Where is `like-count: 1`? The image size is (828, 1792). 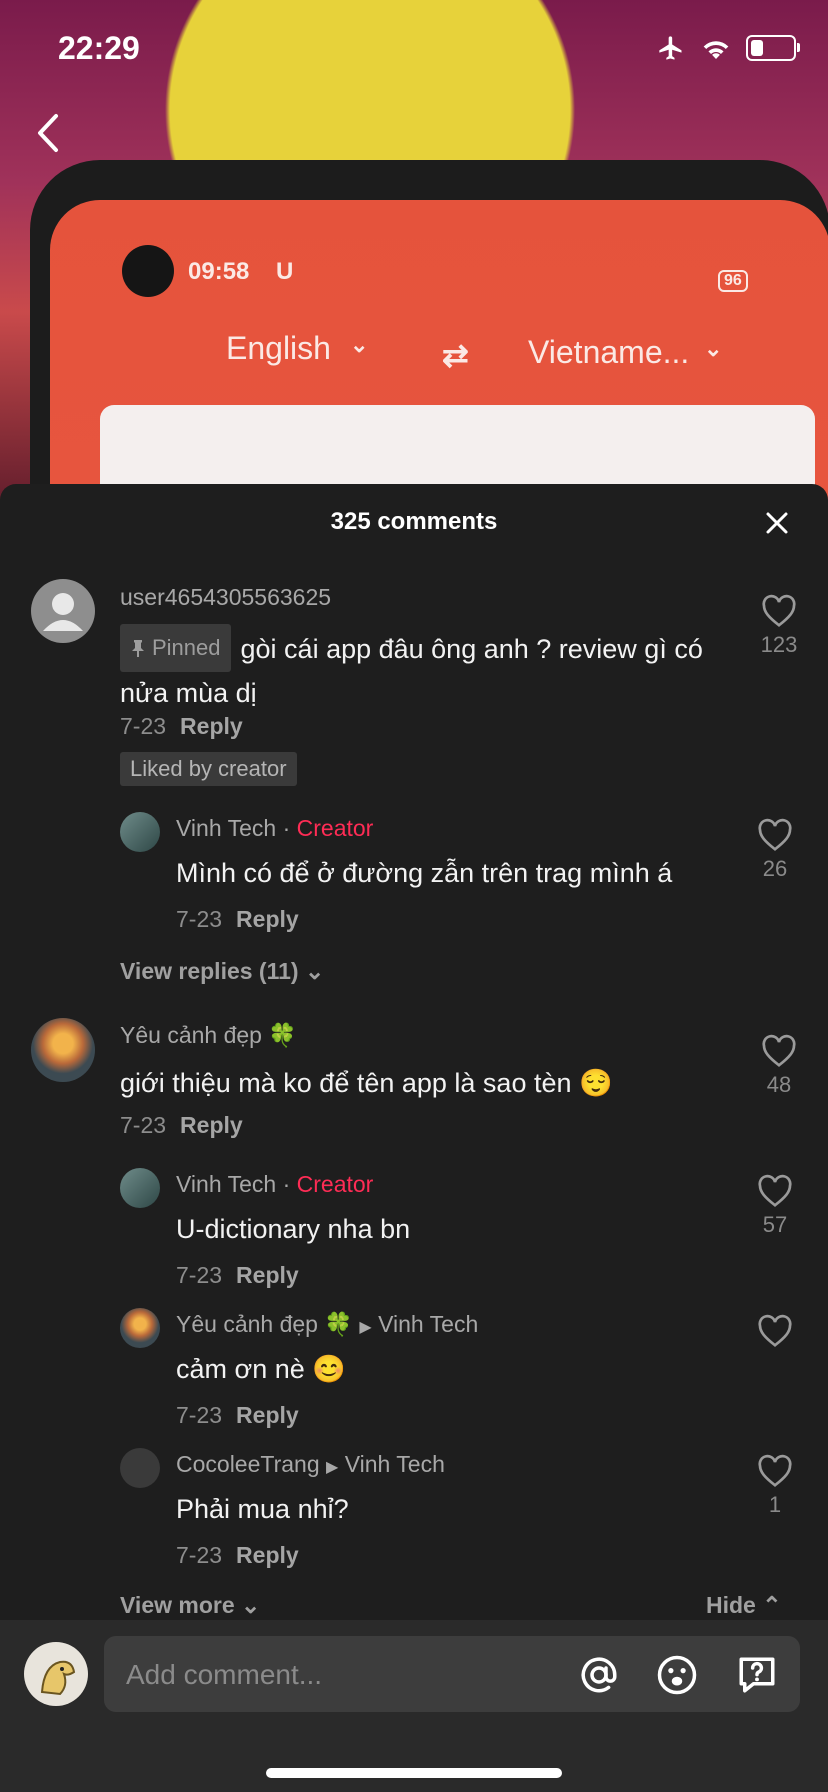 like-count: 1 is located at coordinates (775, 1504).